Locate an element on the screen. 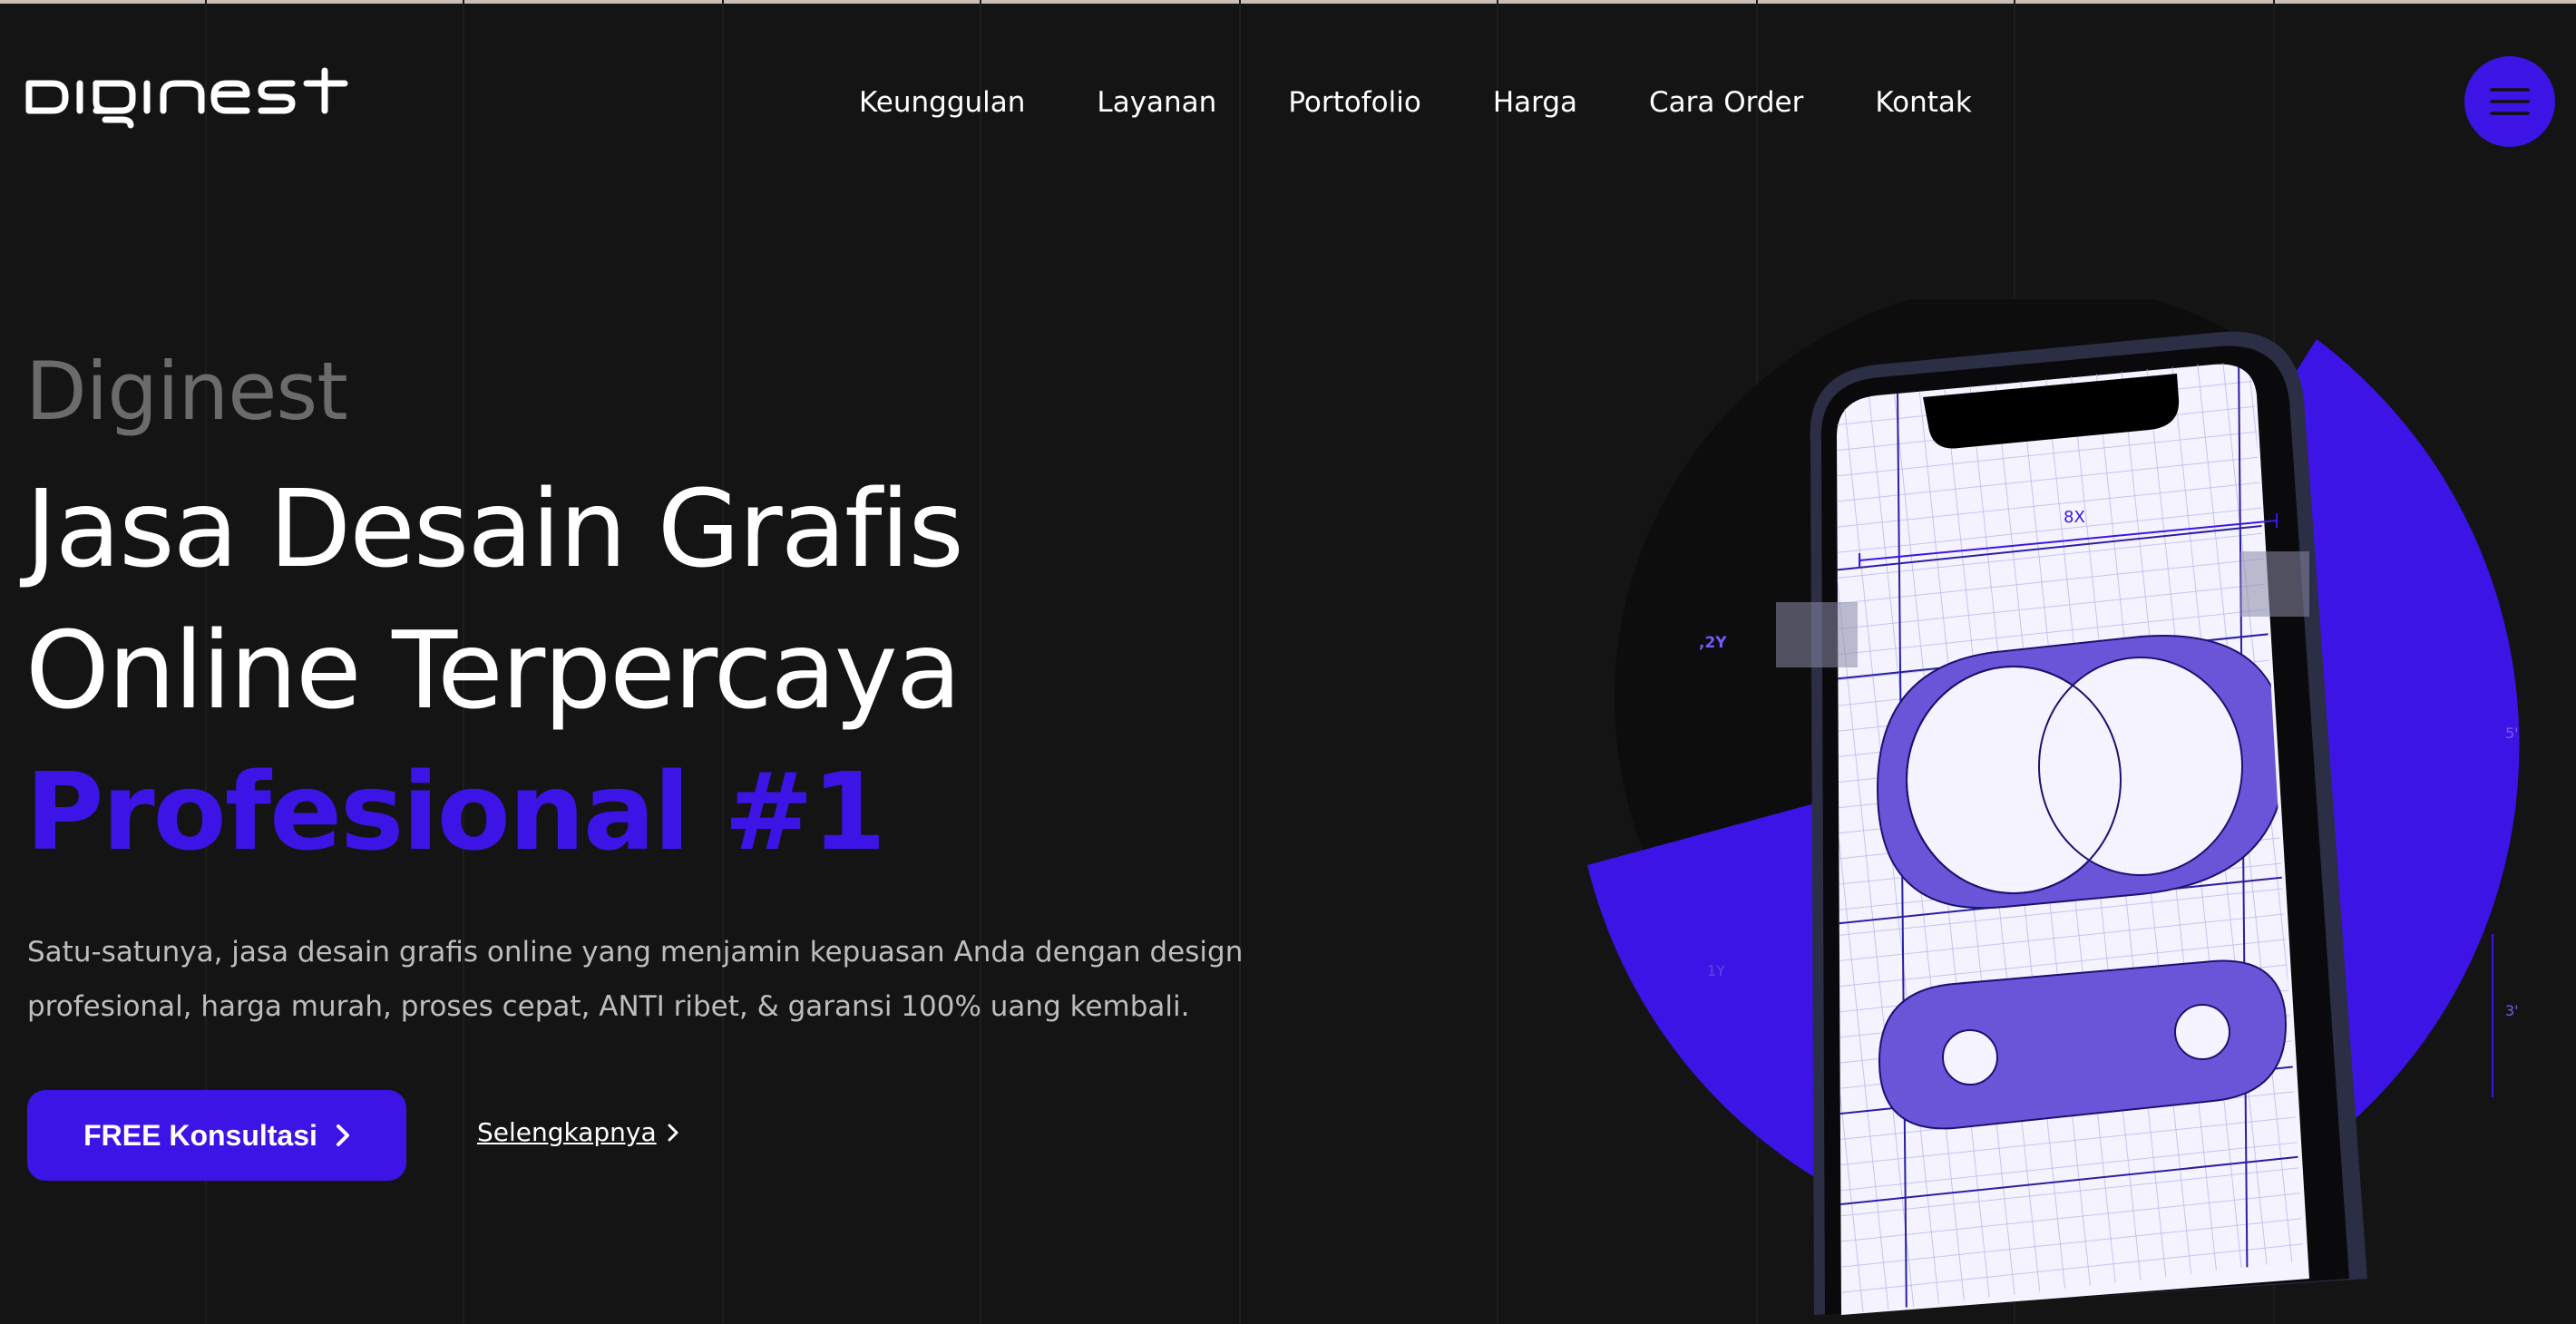  dimension-label-offset: ,2Y is located at coordinates (1713, 643).